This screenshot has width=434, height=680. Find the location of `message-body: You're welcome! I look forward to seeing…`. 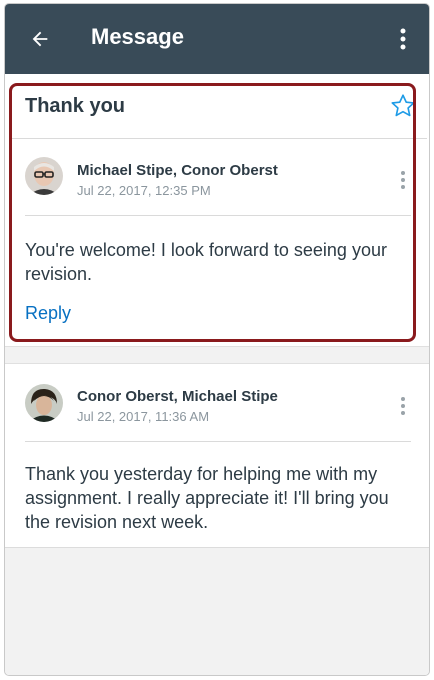

message-body: You're welcome! I look forward to seeing… is located at coordinates (206, 262).